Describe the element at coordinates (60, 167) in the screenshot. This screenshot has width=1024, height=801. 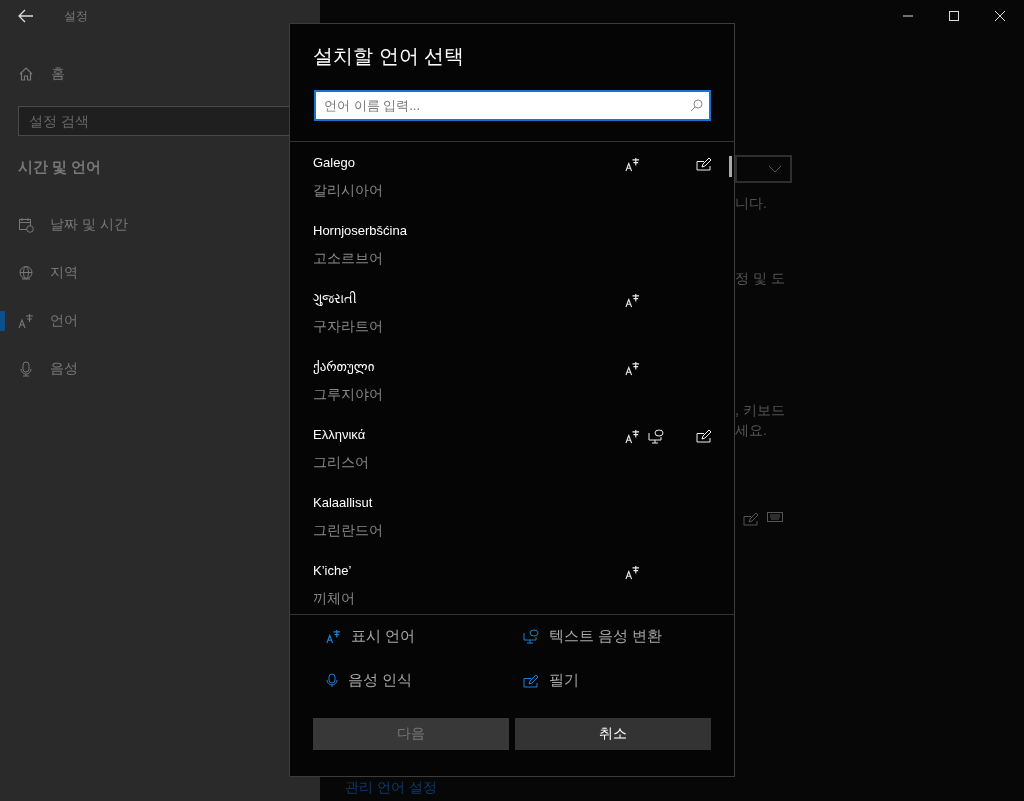
I see `section-heading: 시간 및 언어` at that location.